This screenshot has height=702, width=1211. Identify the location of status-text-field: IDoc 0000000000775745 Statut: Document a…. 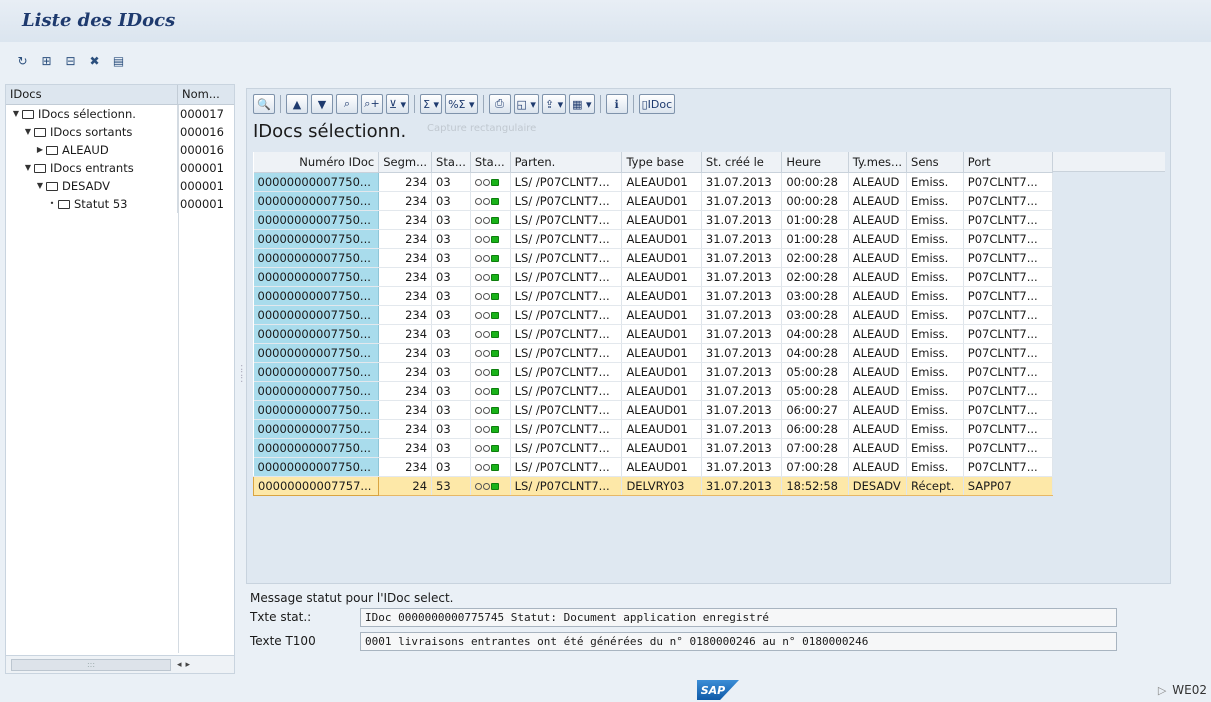
(738, 617).